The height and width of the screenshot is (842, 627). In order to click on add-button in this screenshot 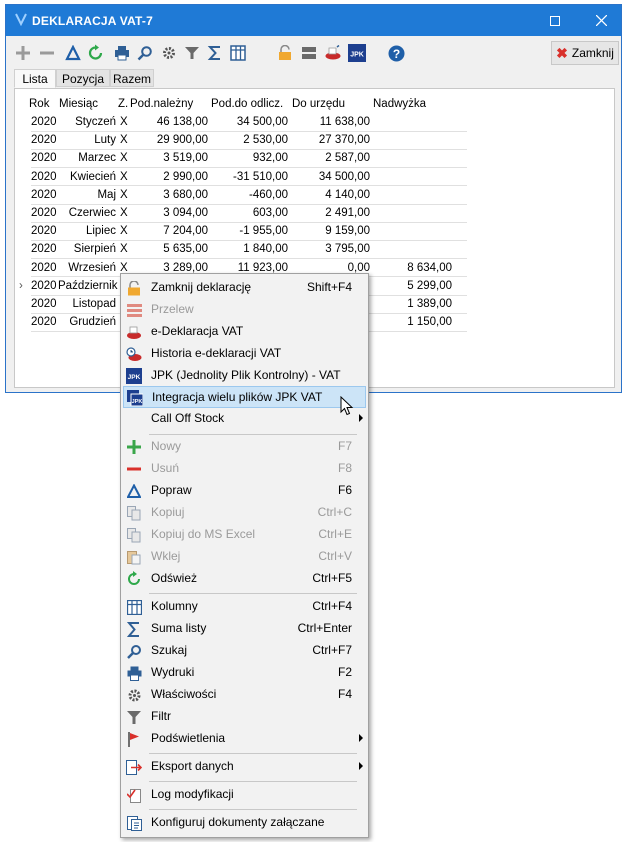, I will do `click(23, 53)`.